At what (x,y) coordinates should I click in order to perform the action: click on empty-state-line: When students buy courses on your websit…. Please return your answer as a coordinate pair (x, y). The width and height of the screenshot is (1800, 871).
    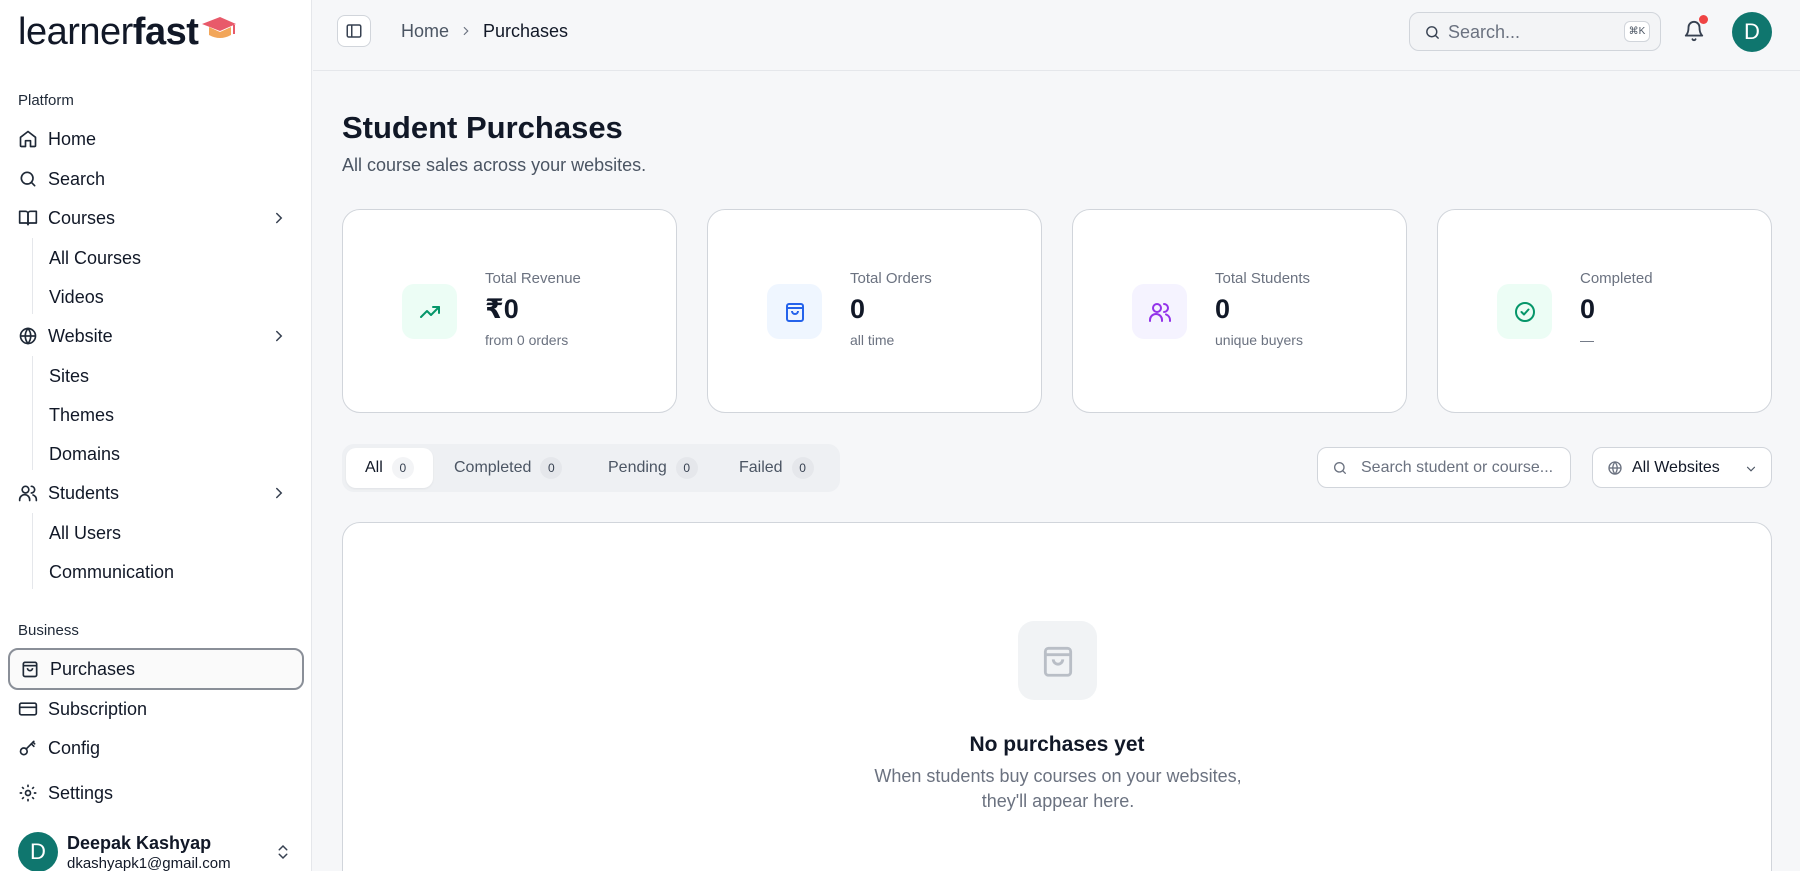
    Looking at the image, I should click on (1058, 776).